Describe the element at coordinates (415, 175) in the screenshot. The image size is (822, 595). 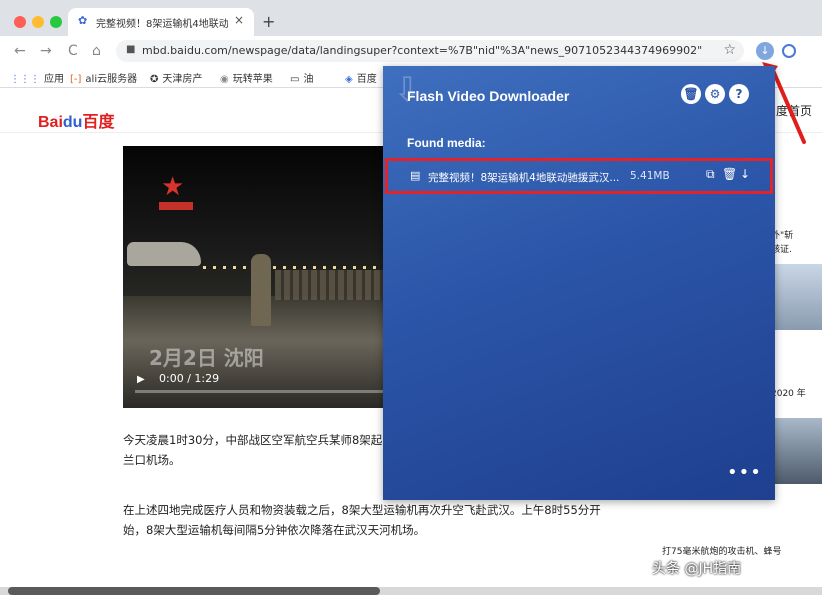
I see `file-icon: ▤` at that location.